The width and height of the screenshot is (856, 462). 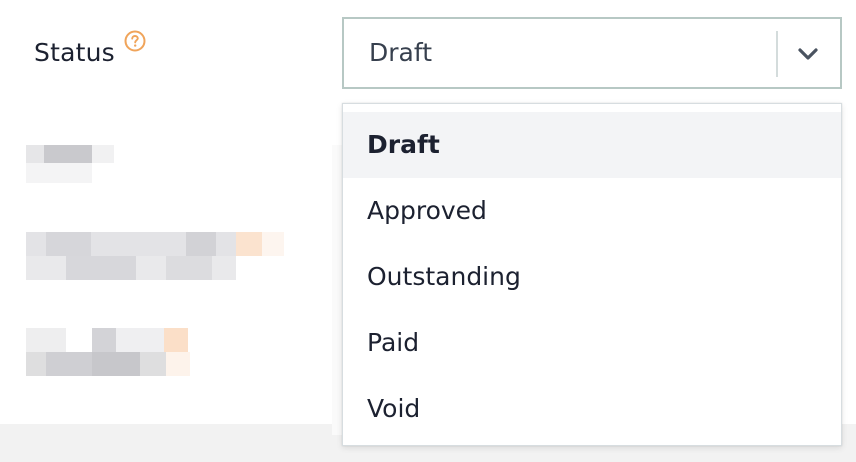 What do you see at coordinates (135, 41) in the screenshot?
I see `question-circle-icon` at bounding box center [135, 41].